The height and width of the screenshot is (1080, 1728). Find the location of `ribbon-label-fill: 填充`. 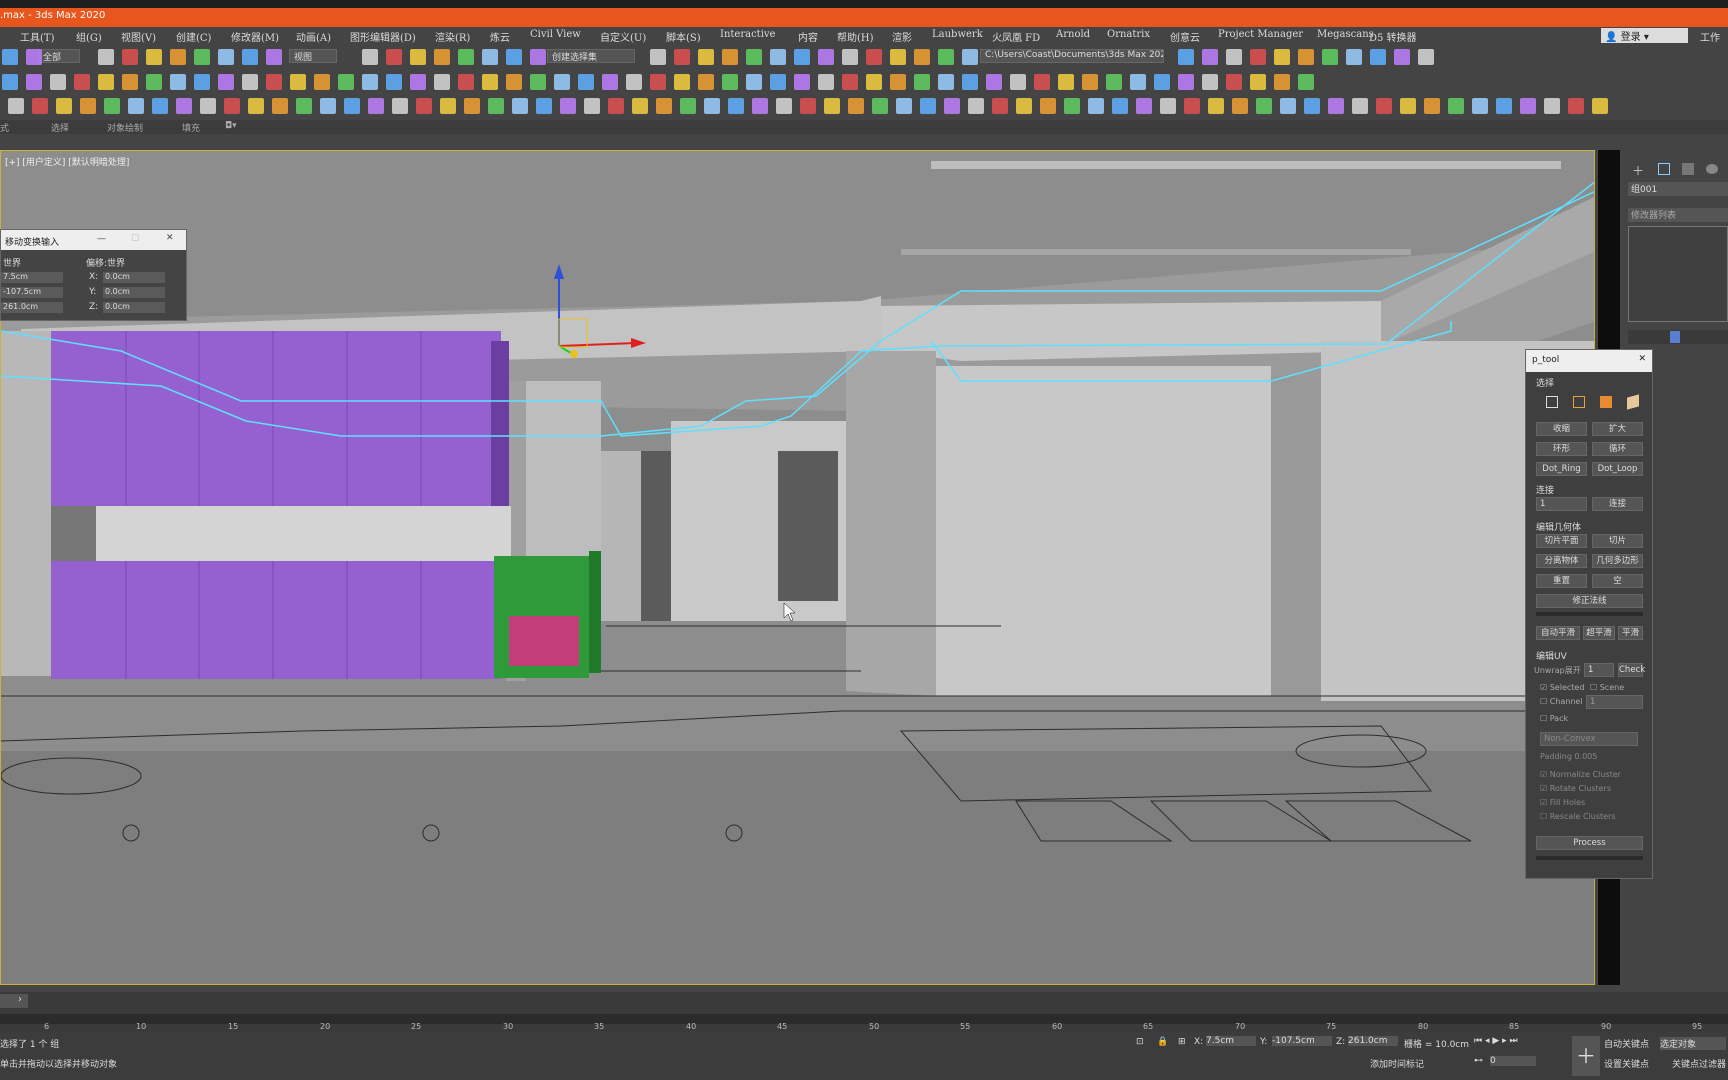

ribbon-label-fill: 填充 is located at coordinates (191, 127).